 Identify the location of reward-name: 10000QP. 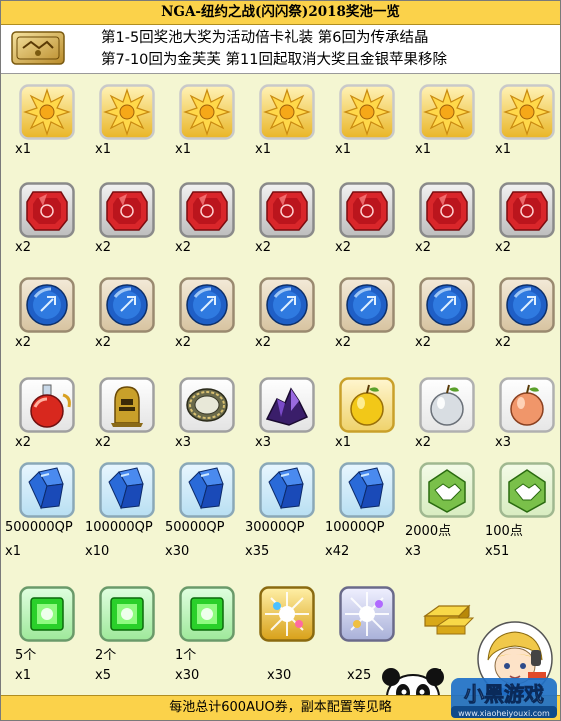
(355, 527).